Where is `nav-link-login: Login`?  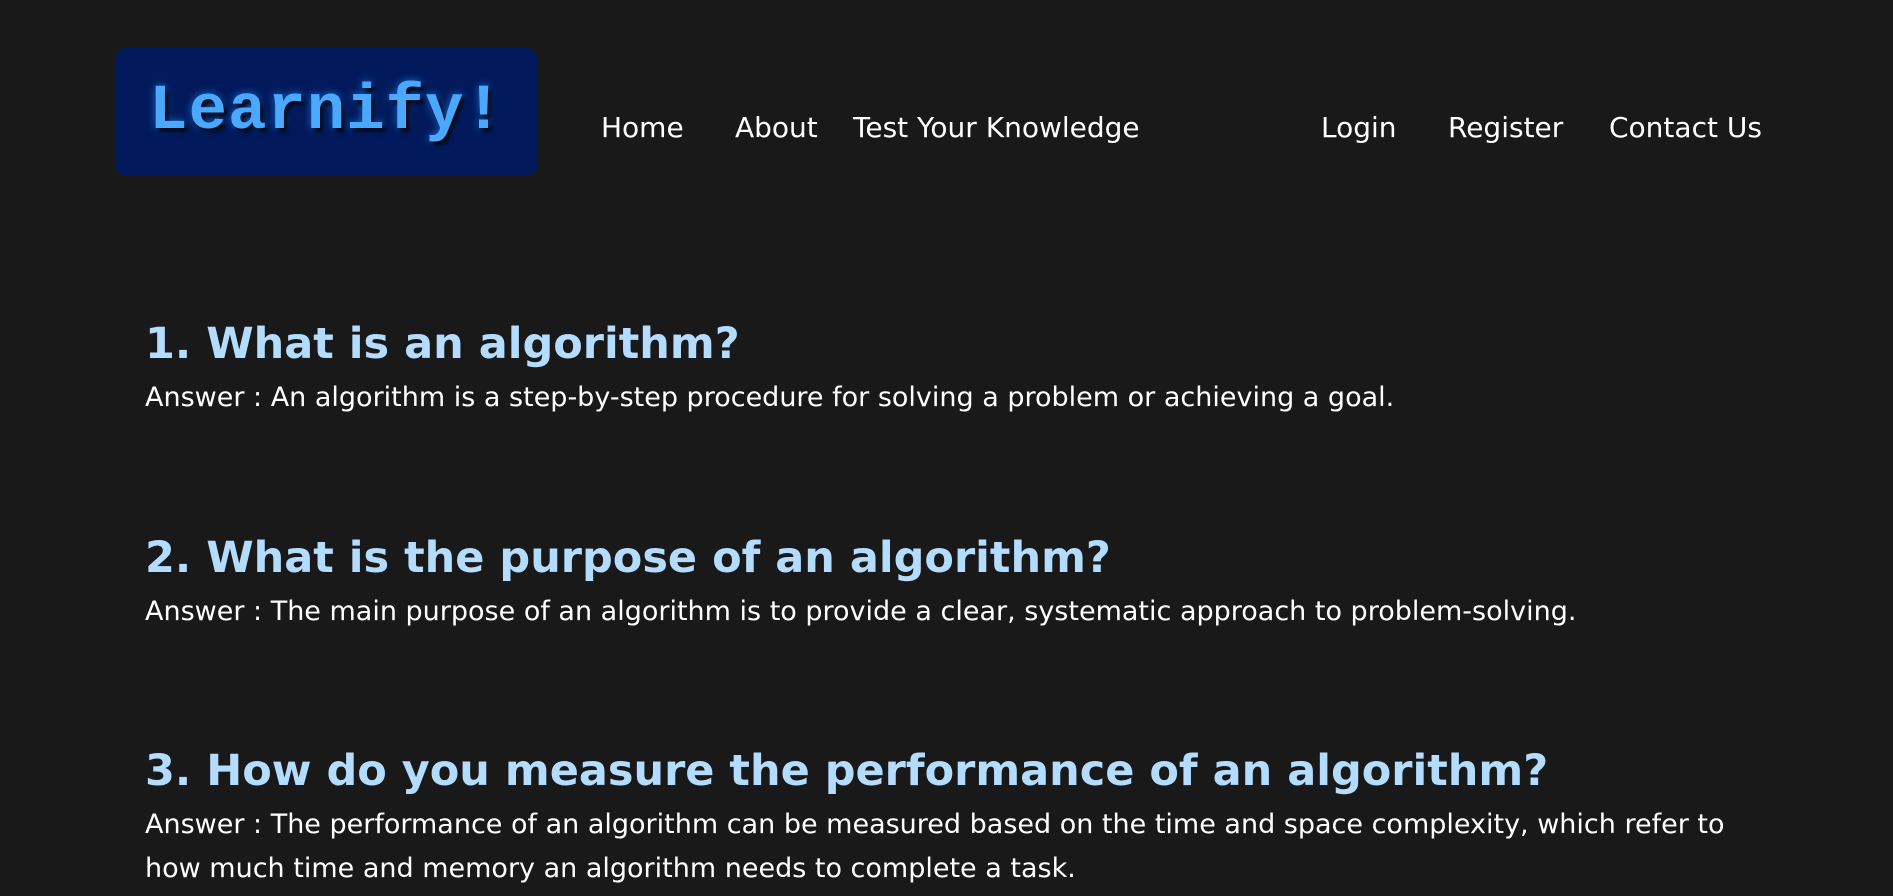
nav-link-login: Login is located at coordinates (1359, 128).